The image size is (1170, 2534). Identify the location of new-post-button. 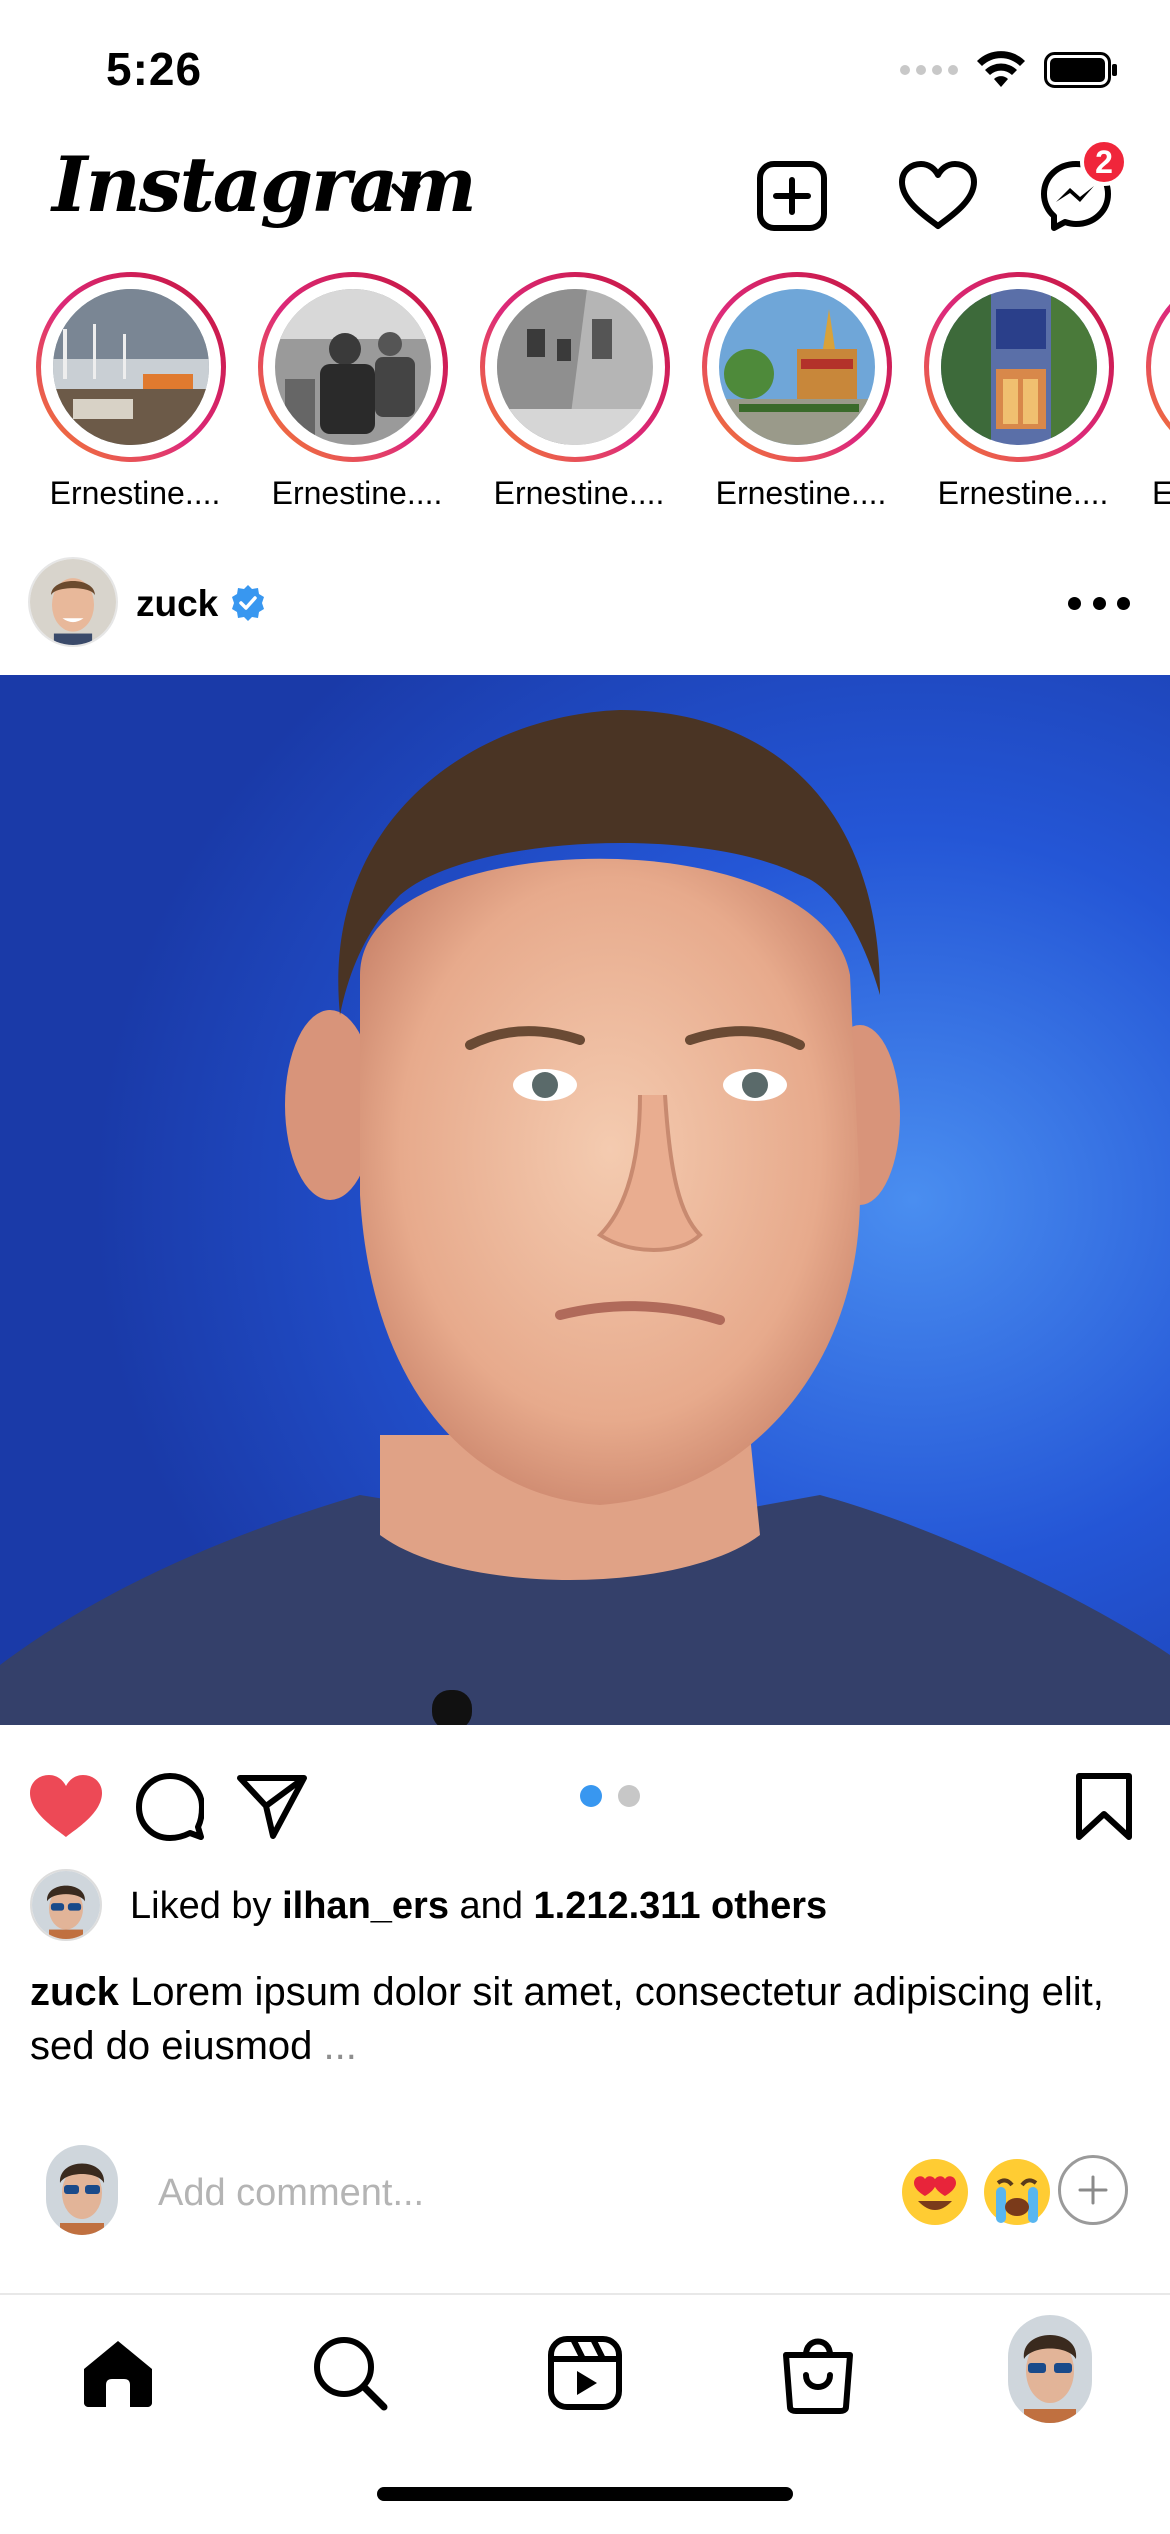
(792, 196).